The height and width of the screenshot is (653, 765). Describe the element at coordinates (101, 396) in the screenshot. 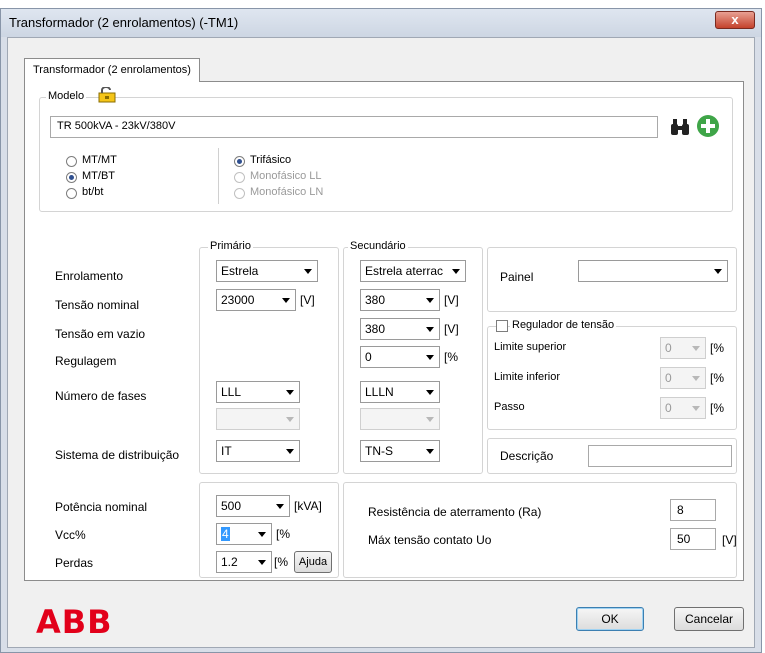

I see `row-label-numero-fases: Número de fases` at that location.